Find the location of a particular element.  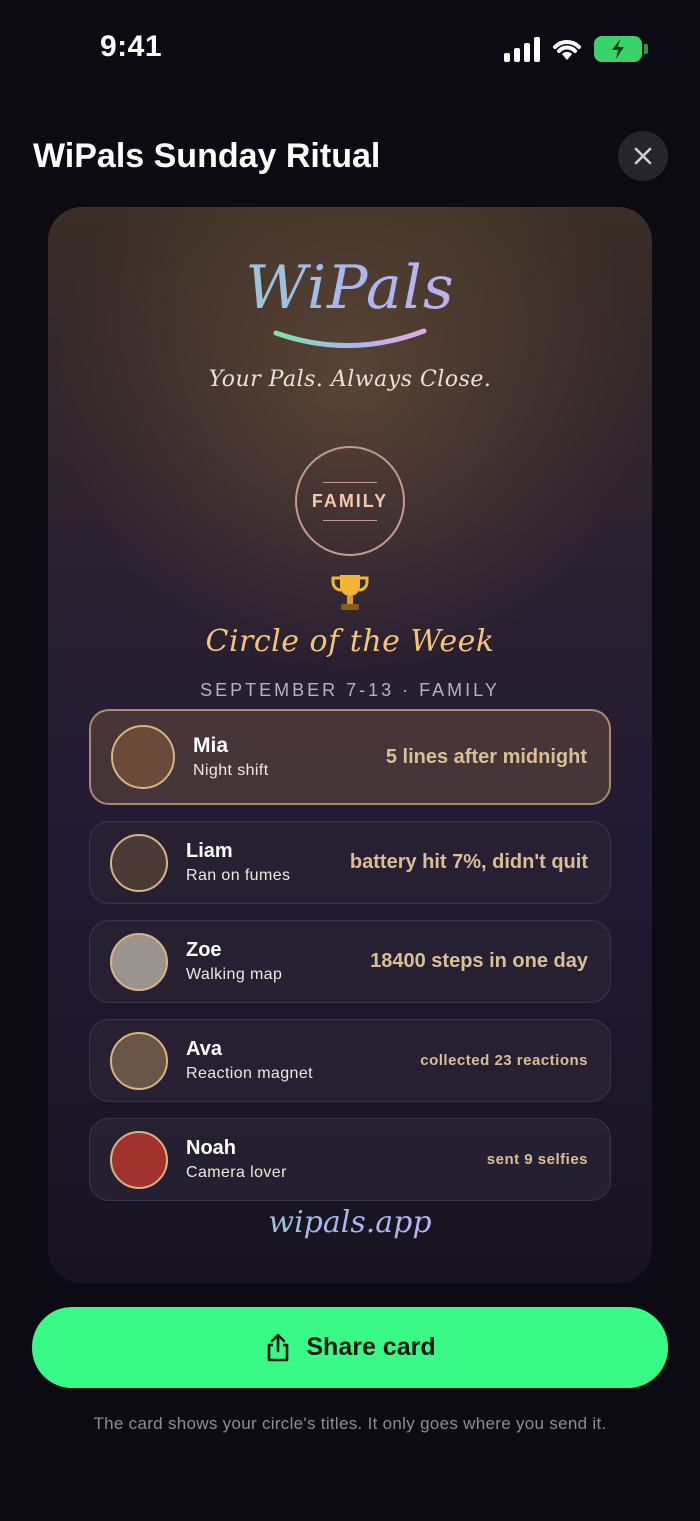

member-name: Liam is located at coordinates (209, 851).